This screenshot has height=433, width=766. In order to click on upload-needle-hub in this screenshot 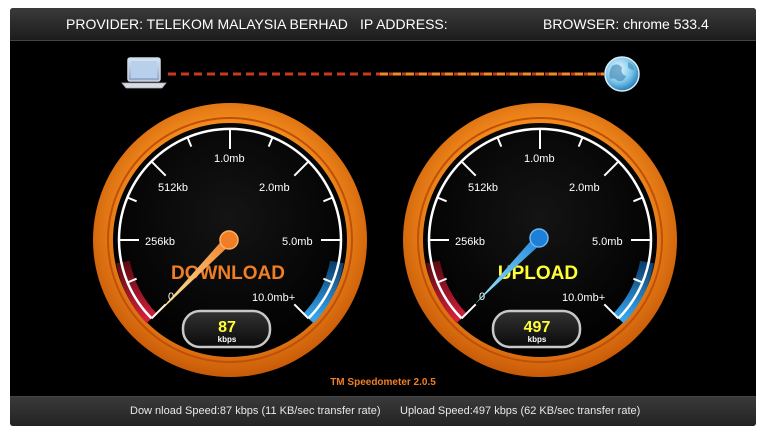, I will do `click(539, 238)`.